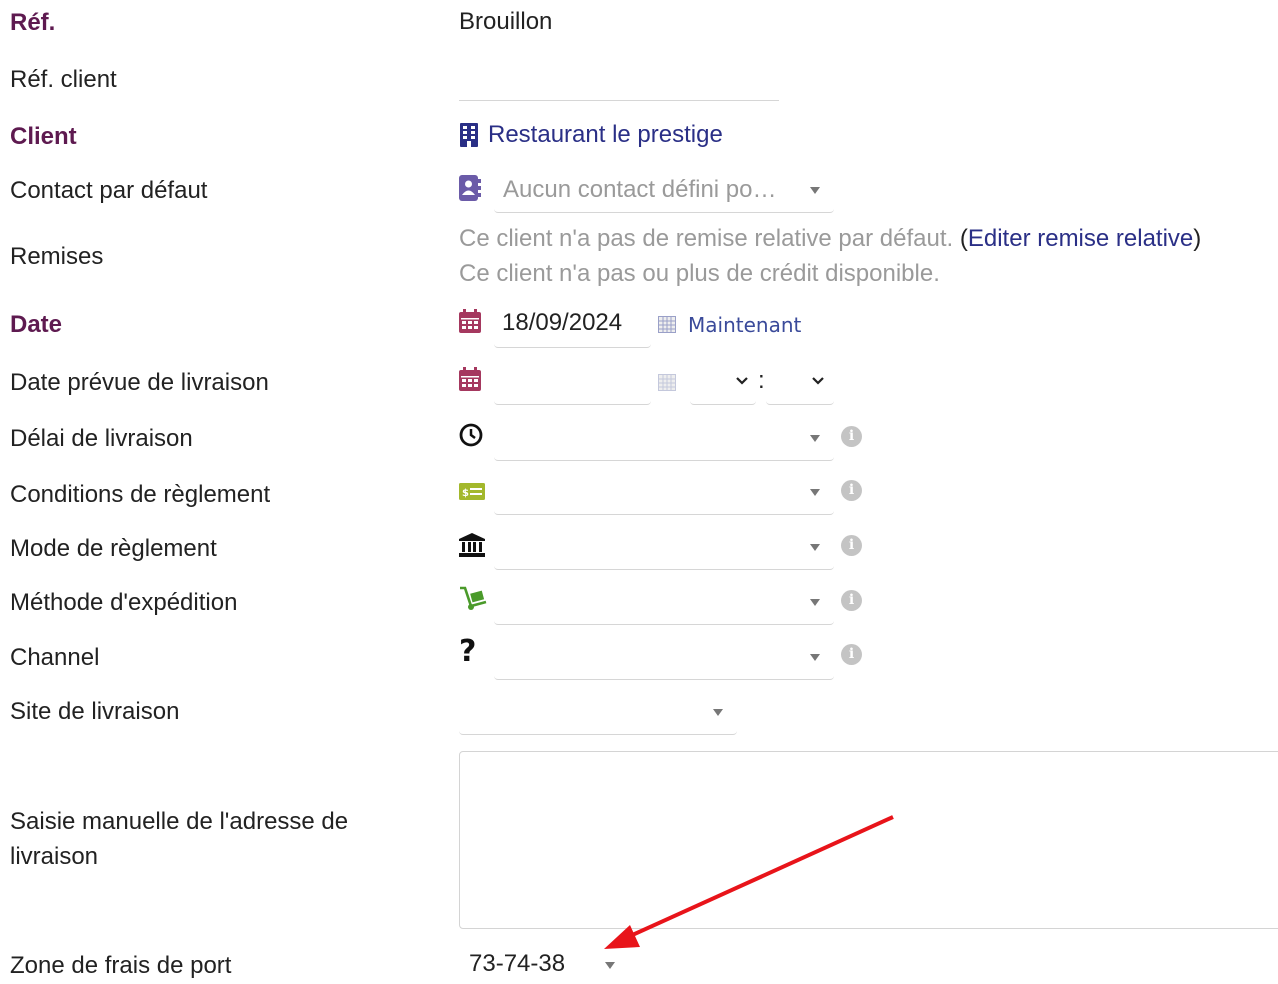  Describe the element at coordinates (868, 840) in the screenshot. I see `address-textarea` at that location.